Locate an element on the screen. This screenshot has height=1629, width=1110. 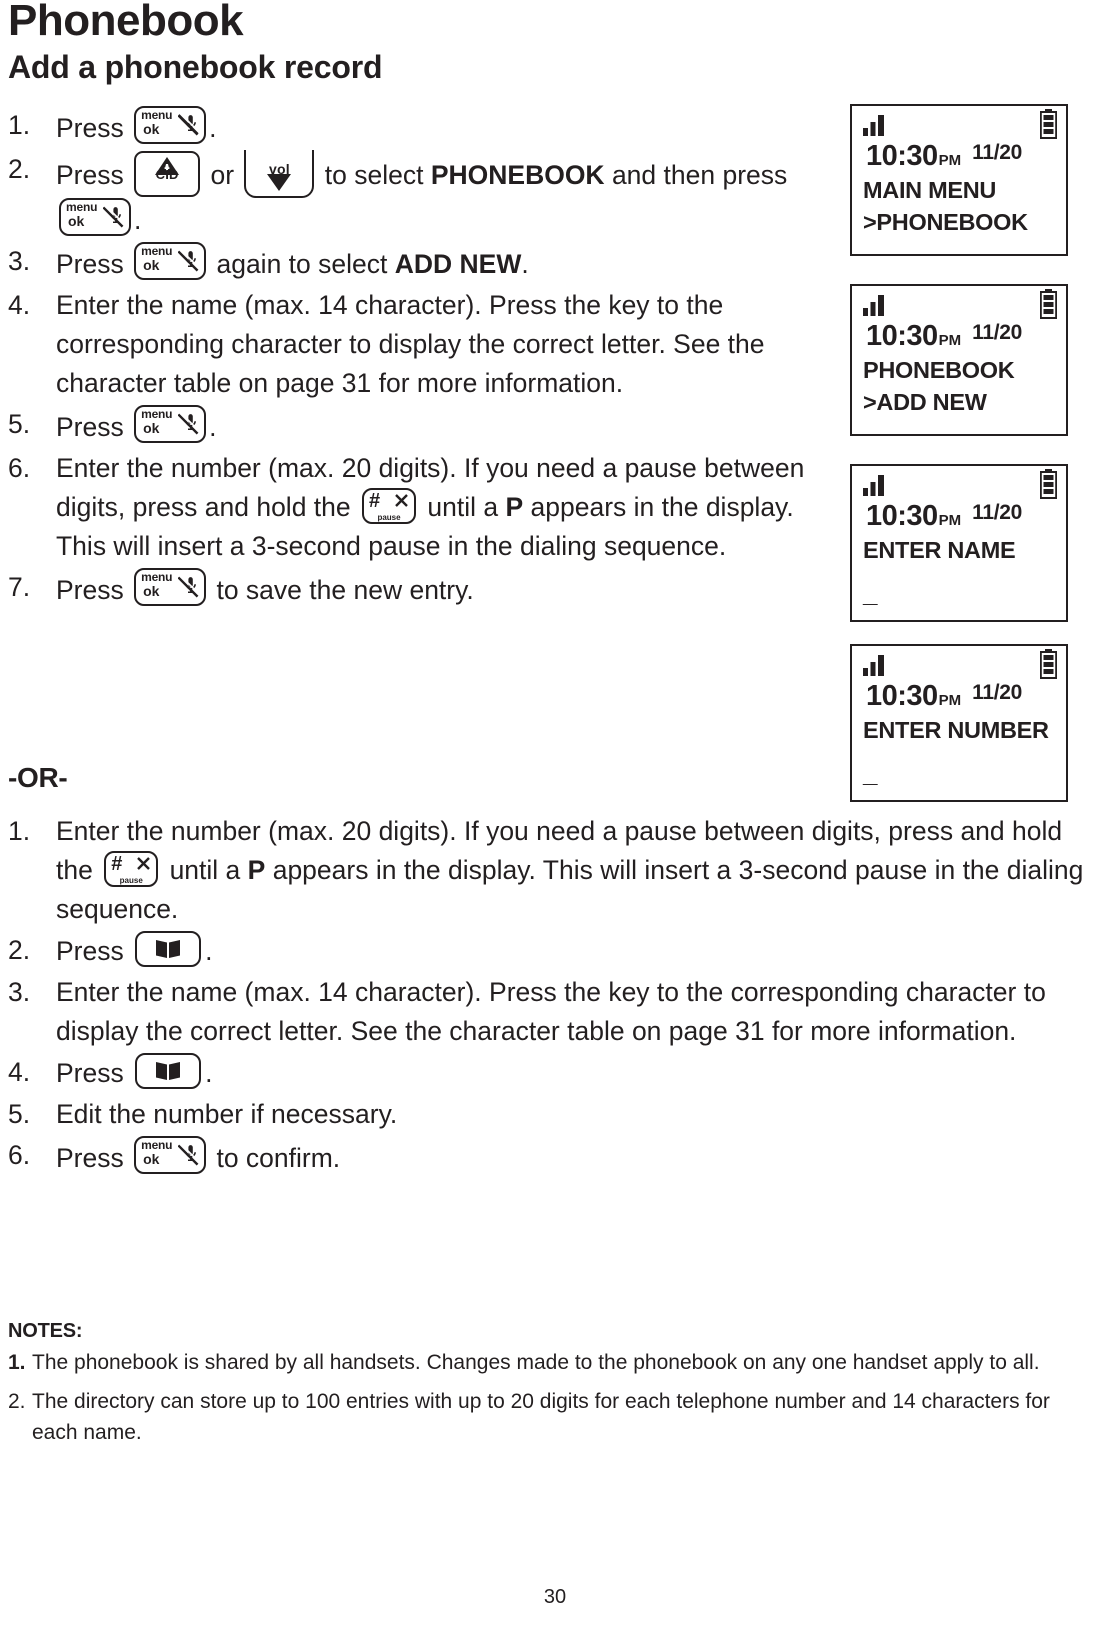
step-number: 4. is located at coordinates (19, 1072).